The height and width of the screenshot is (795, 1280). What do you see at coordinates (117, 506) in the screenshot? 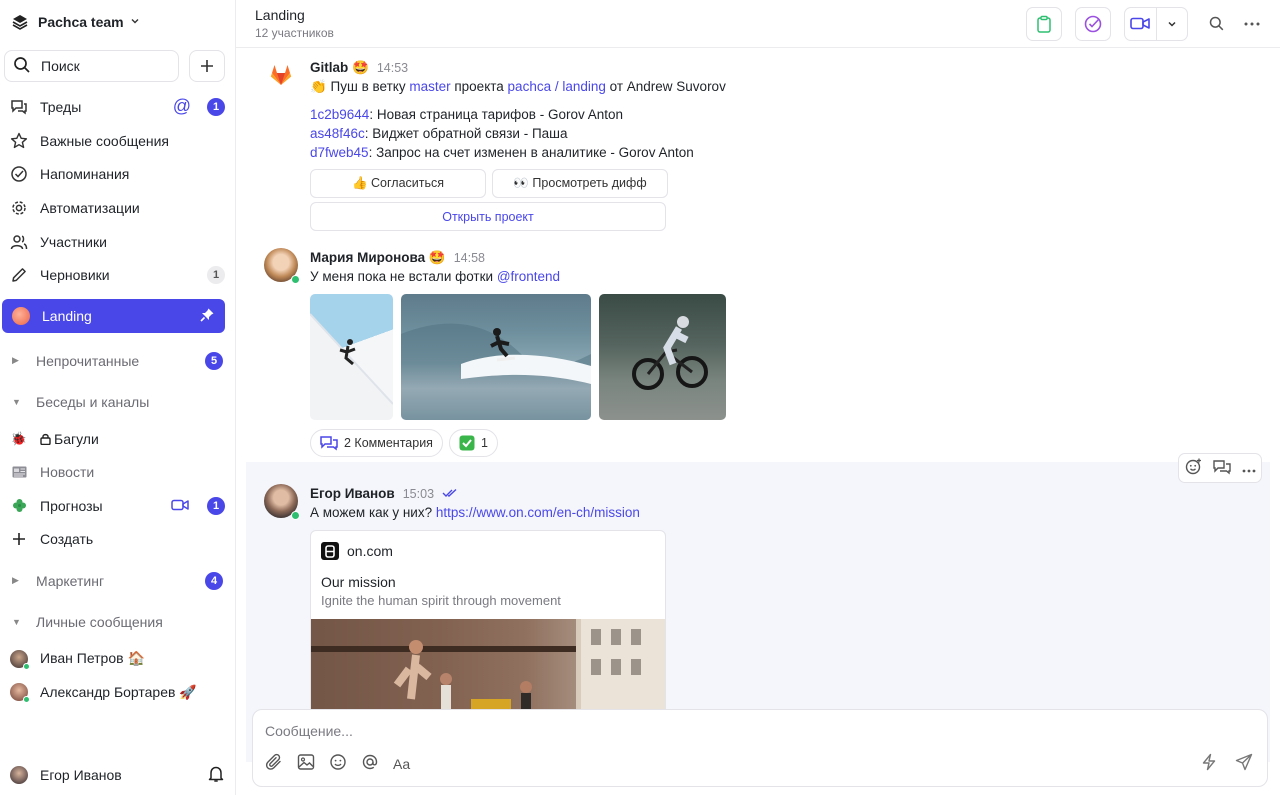
I see `channel-item-forecasts: Прогнозы 1` at bounding box center [117, 506].